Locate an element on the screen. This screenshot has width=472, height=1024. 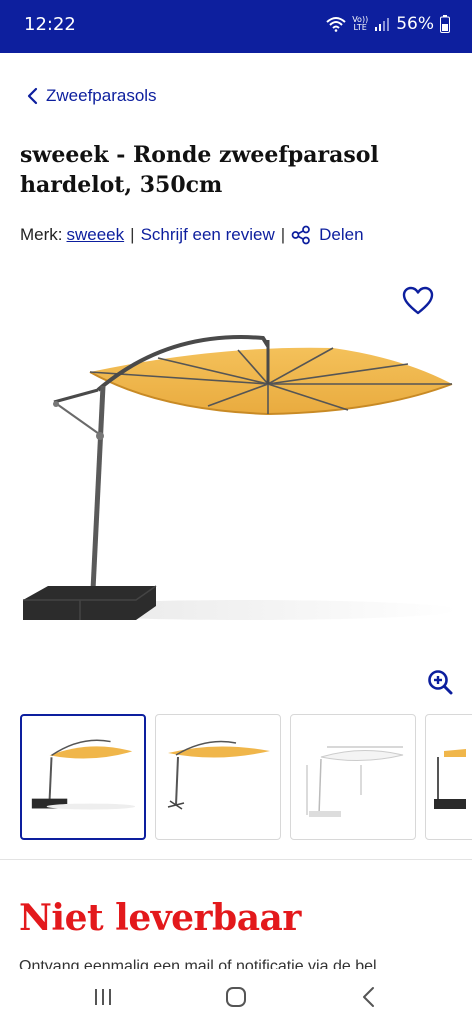
brand-link: sweeek is located at coordinates (96, 235).